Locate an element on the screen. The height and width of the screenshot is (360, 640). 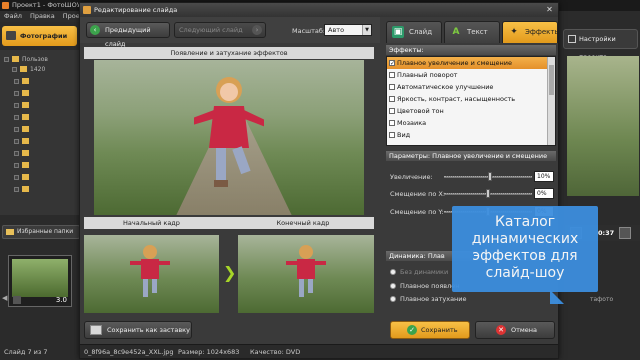
effects-scrollbar is located at coordinates (551, 101).